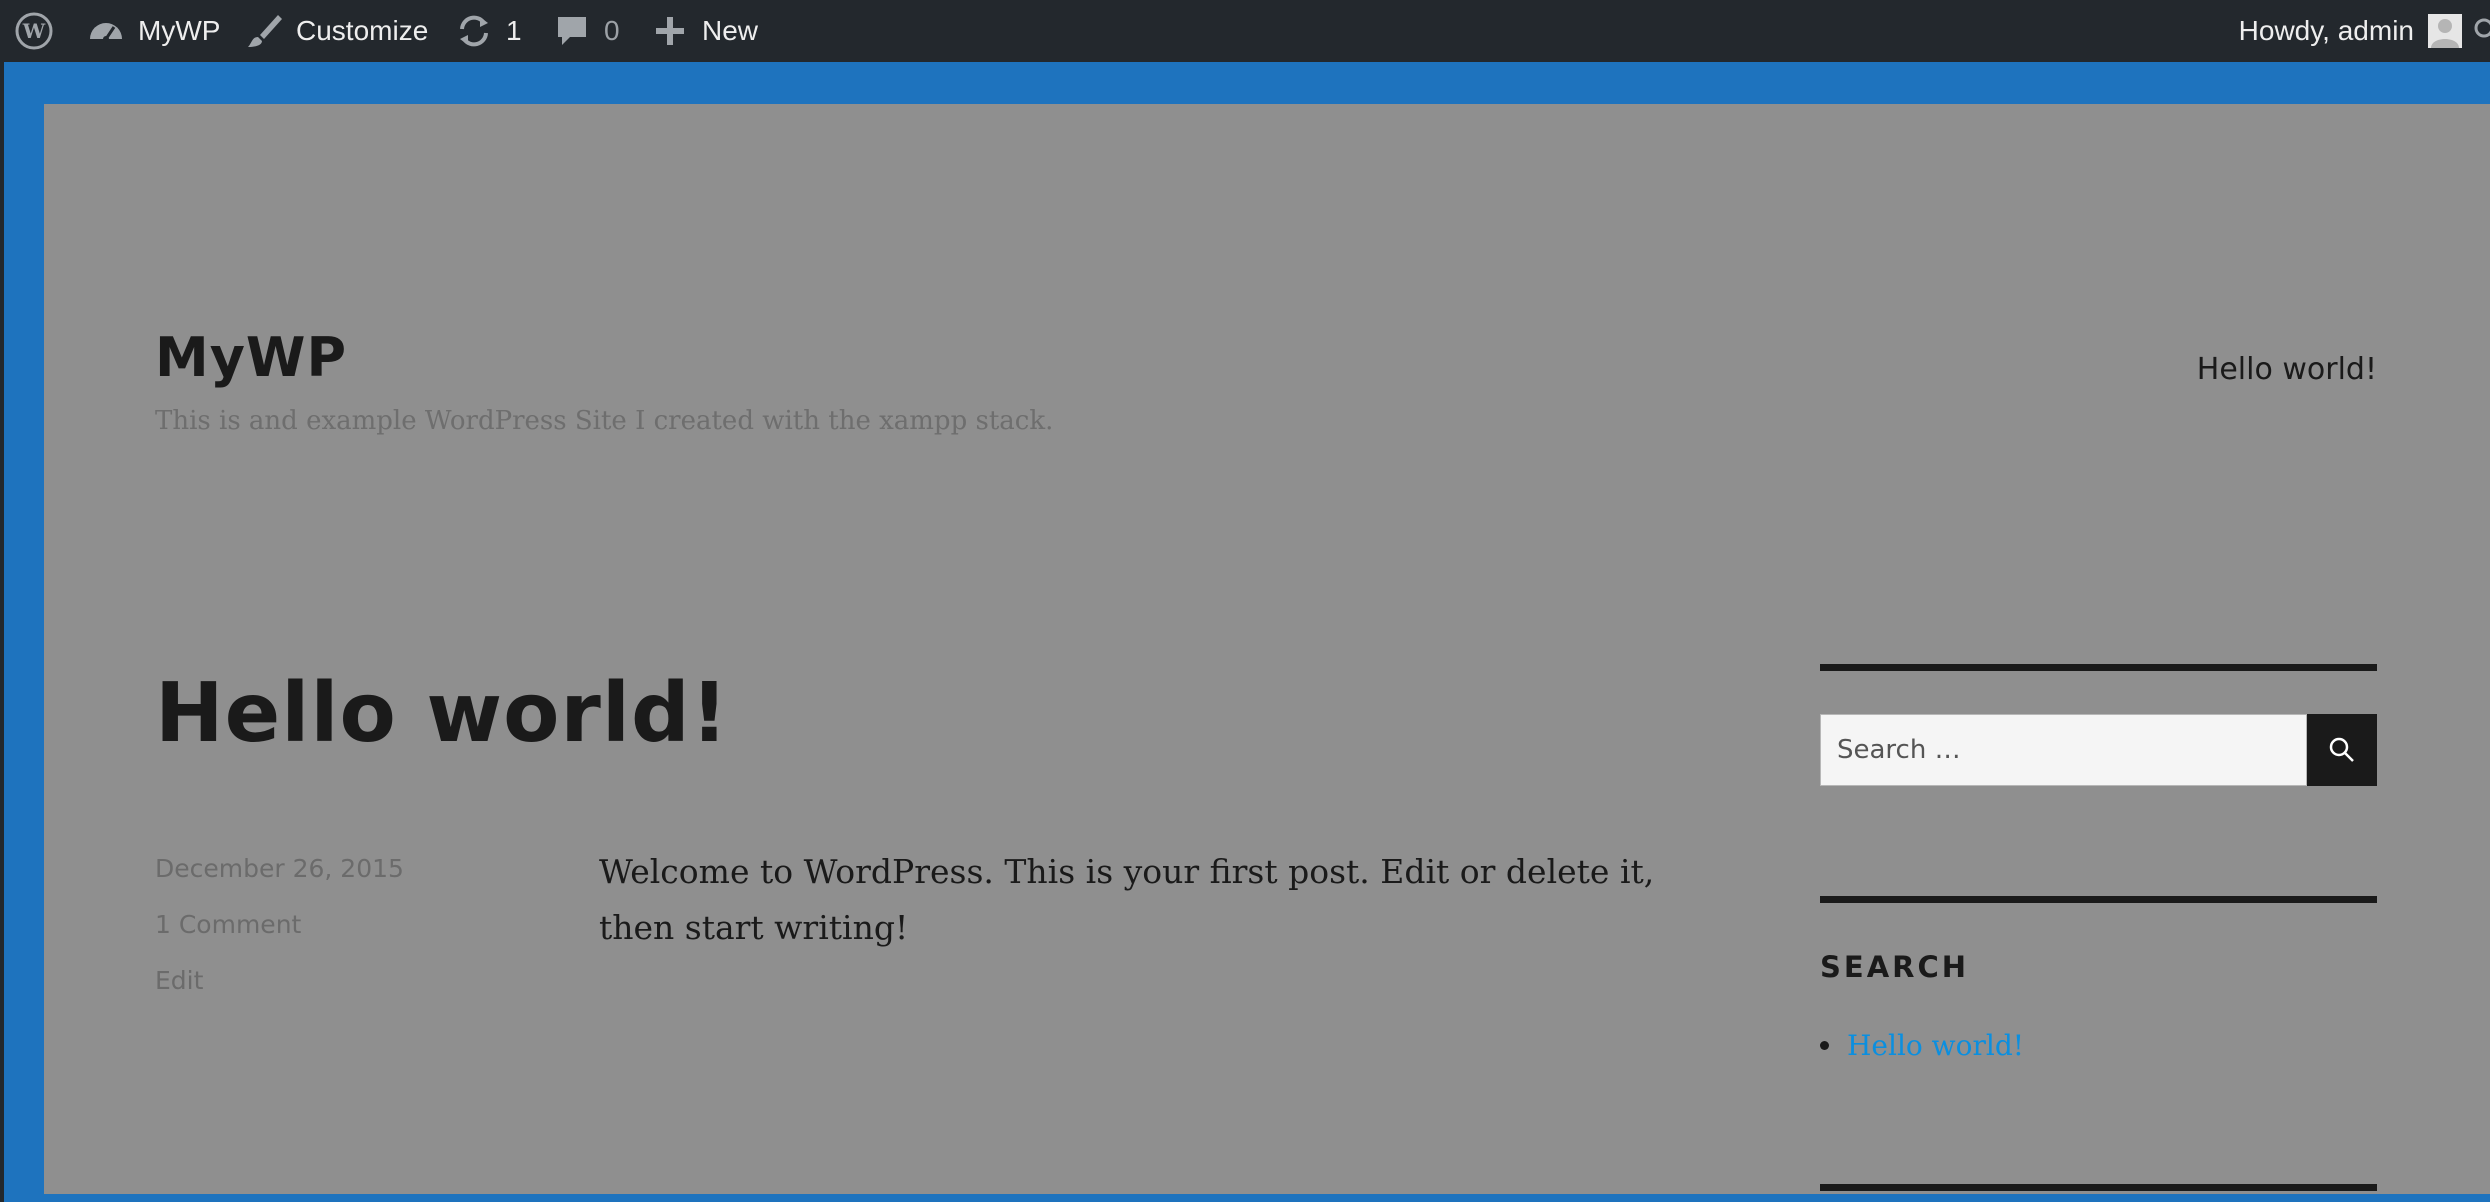  What do you see at coordinates (2287, 369) in the screenshot?
I see `nav-item-hello-world: Hello world!` at bounding box center [2287, 369].